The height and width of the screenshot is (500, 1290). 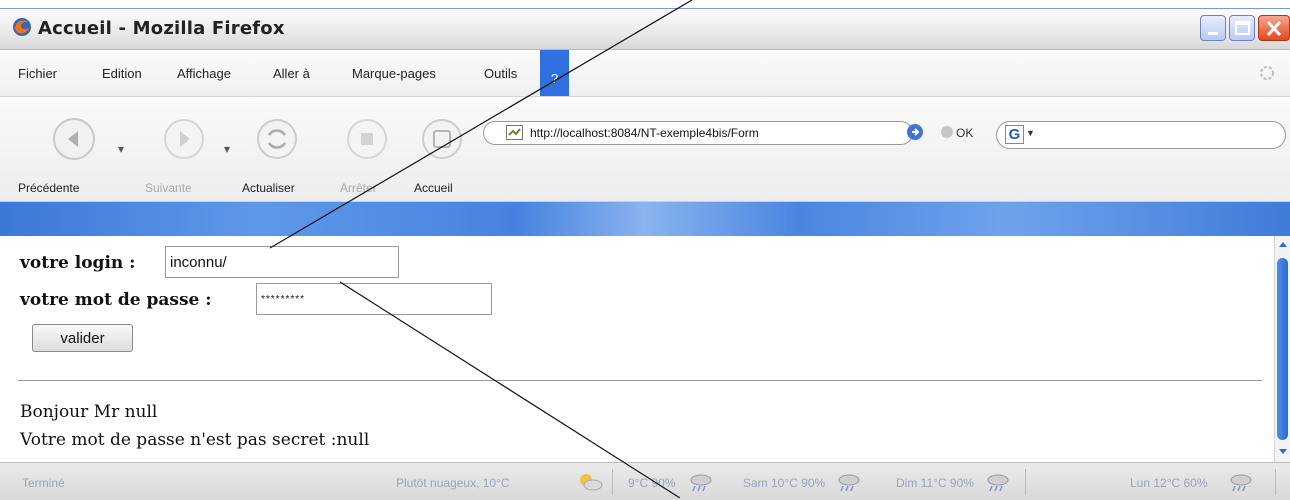 I want to click on forecast-sun: Dim 11°C 90%, so click(x=935, y=483).